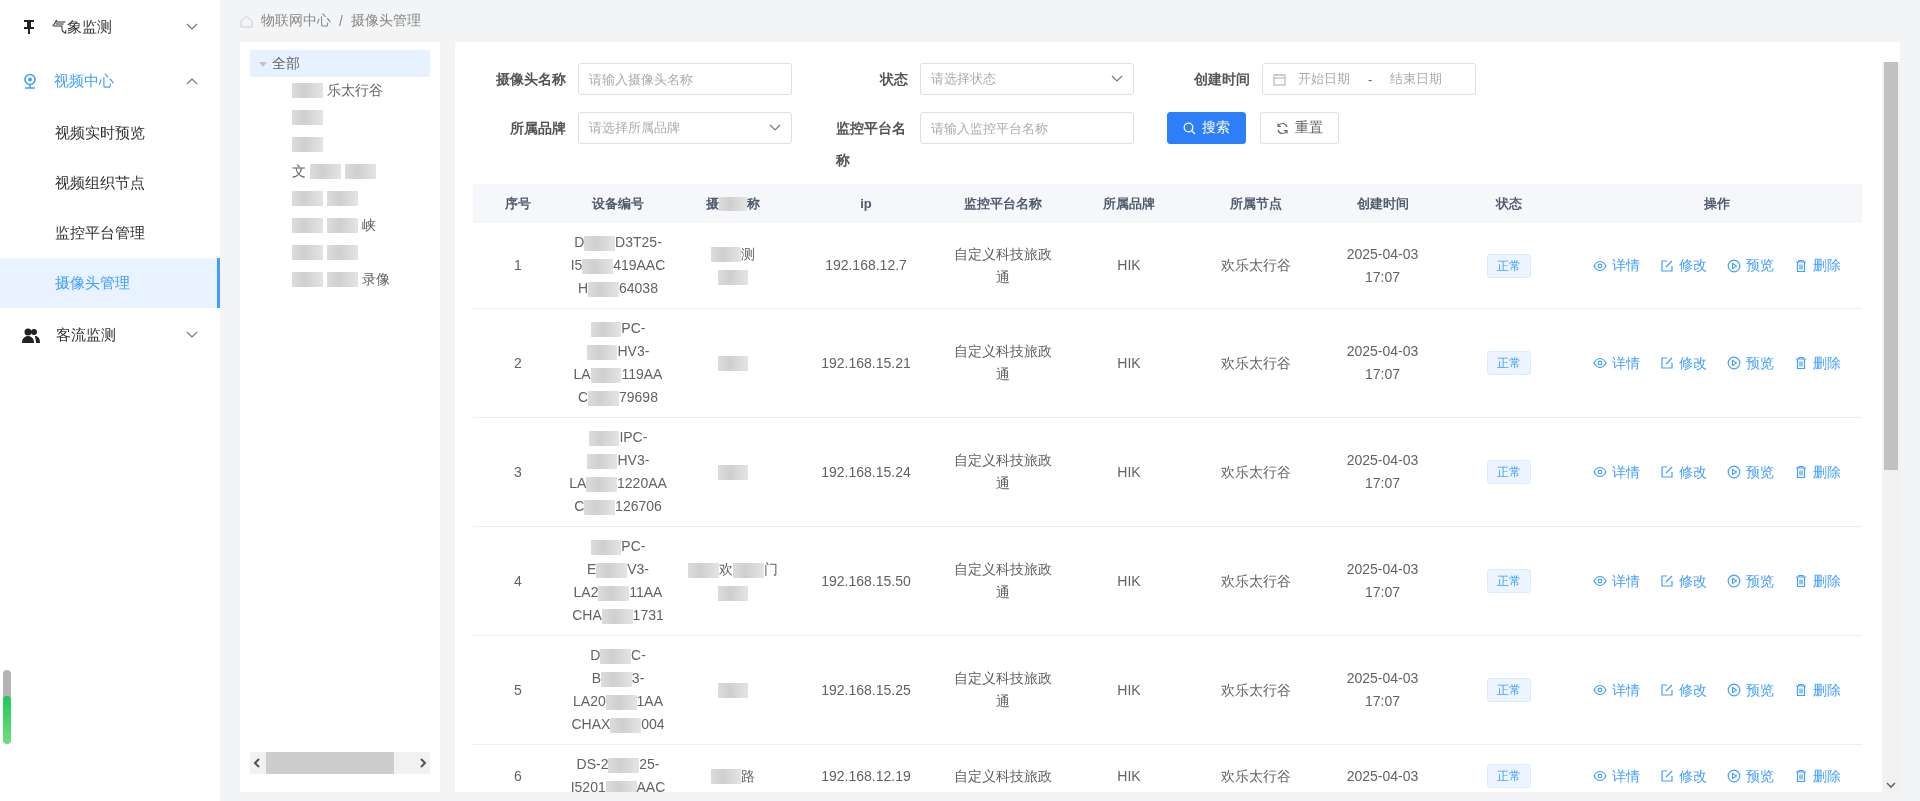 The width and height of the screenshot is (1920, 801). I want to click on tree-node: 文, so click(340, 171).